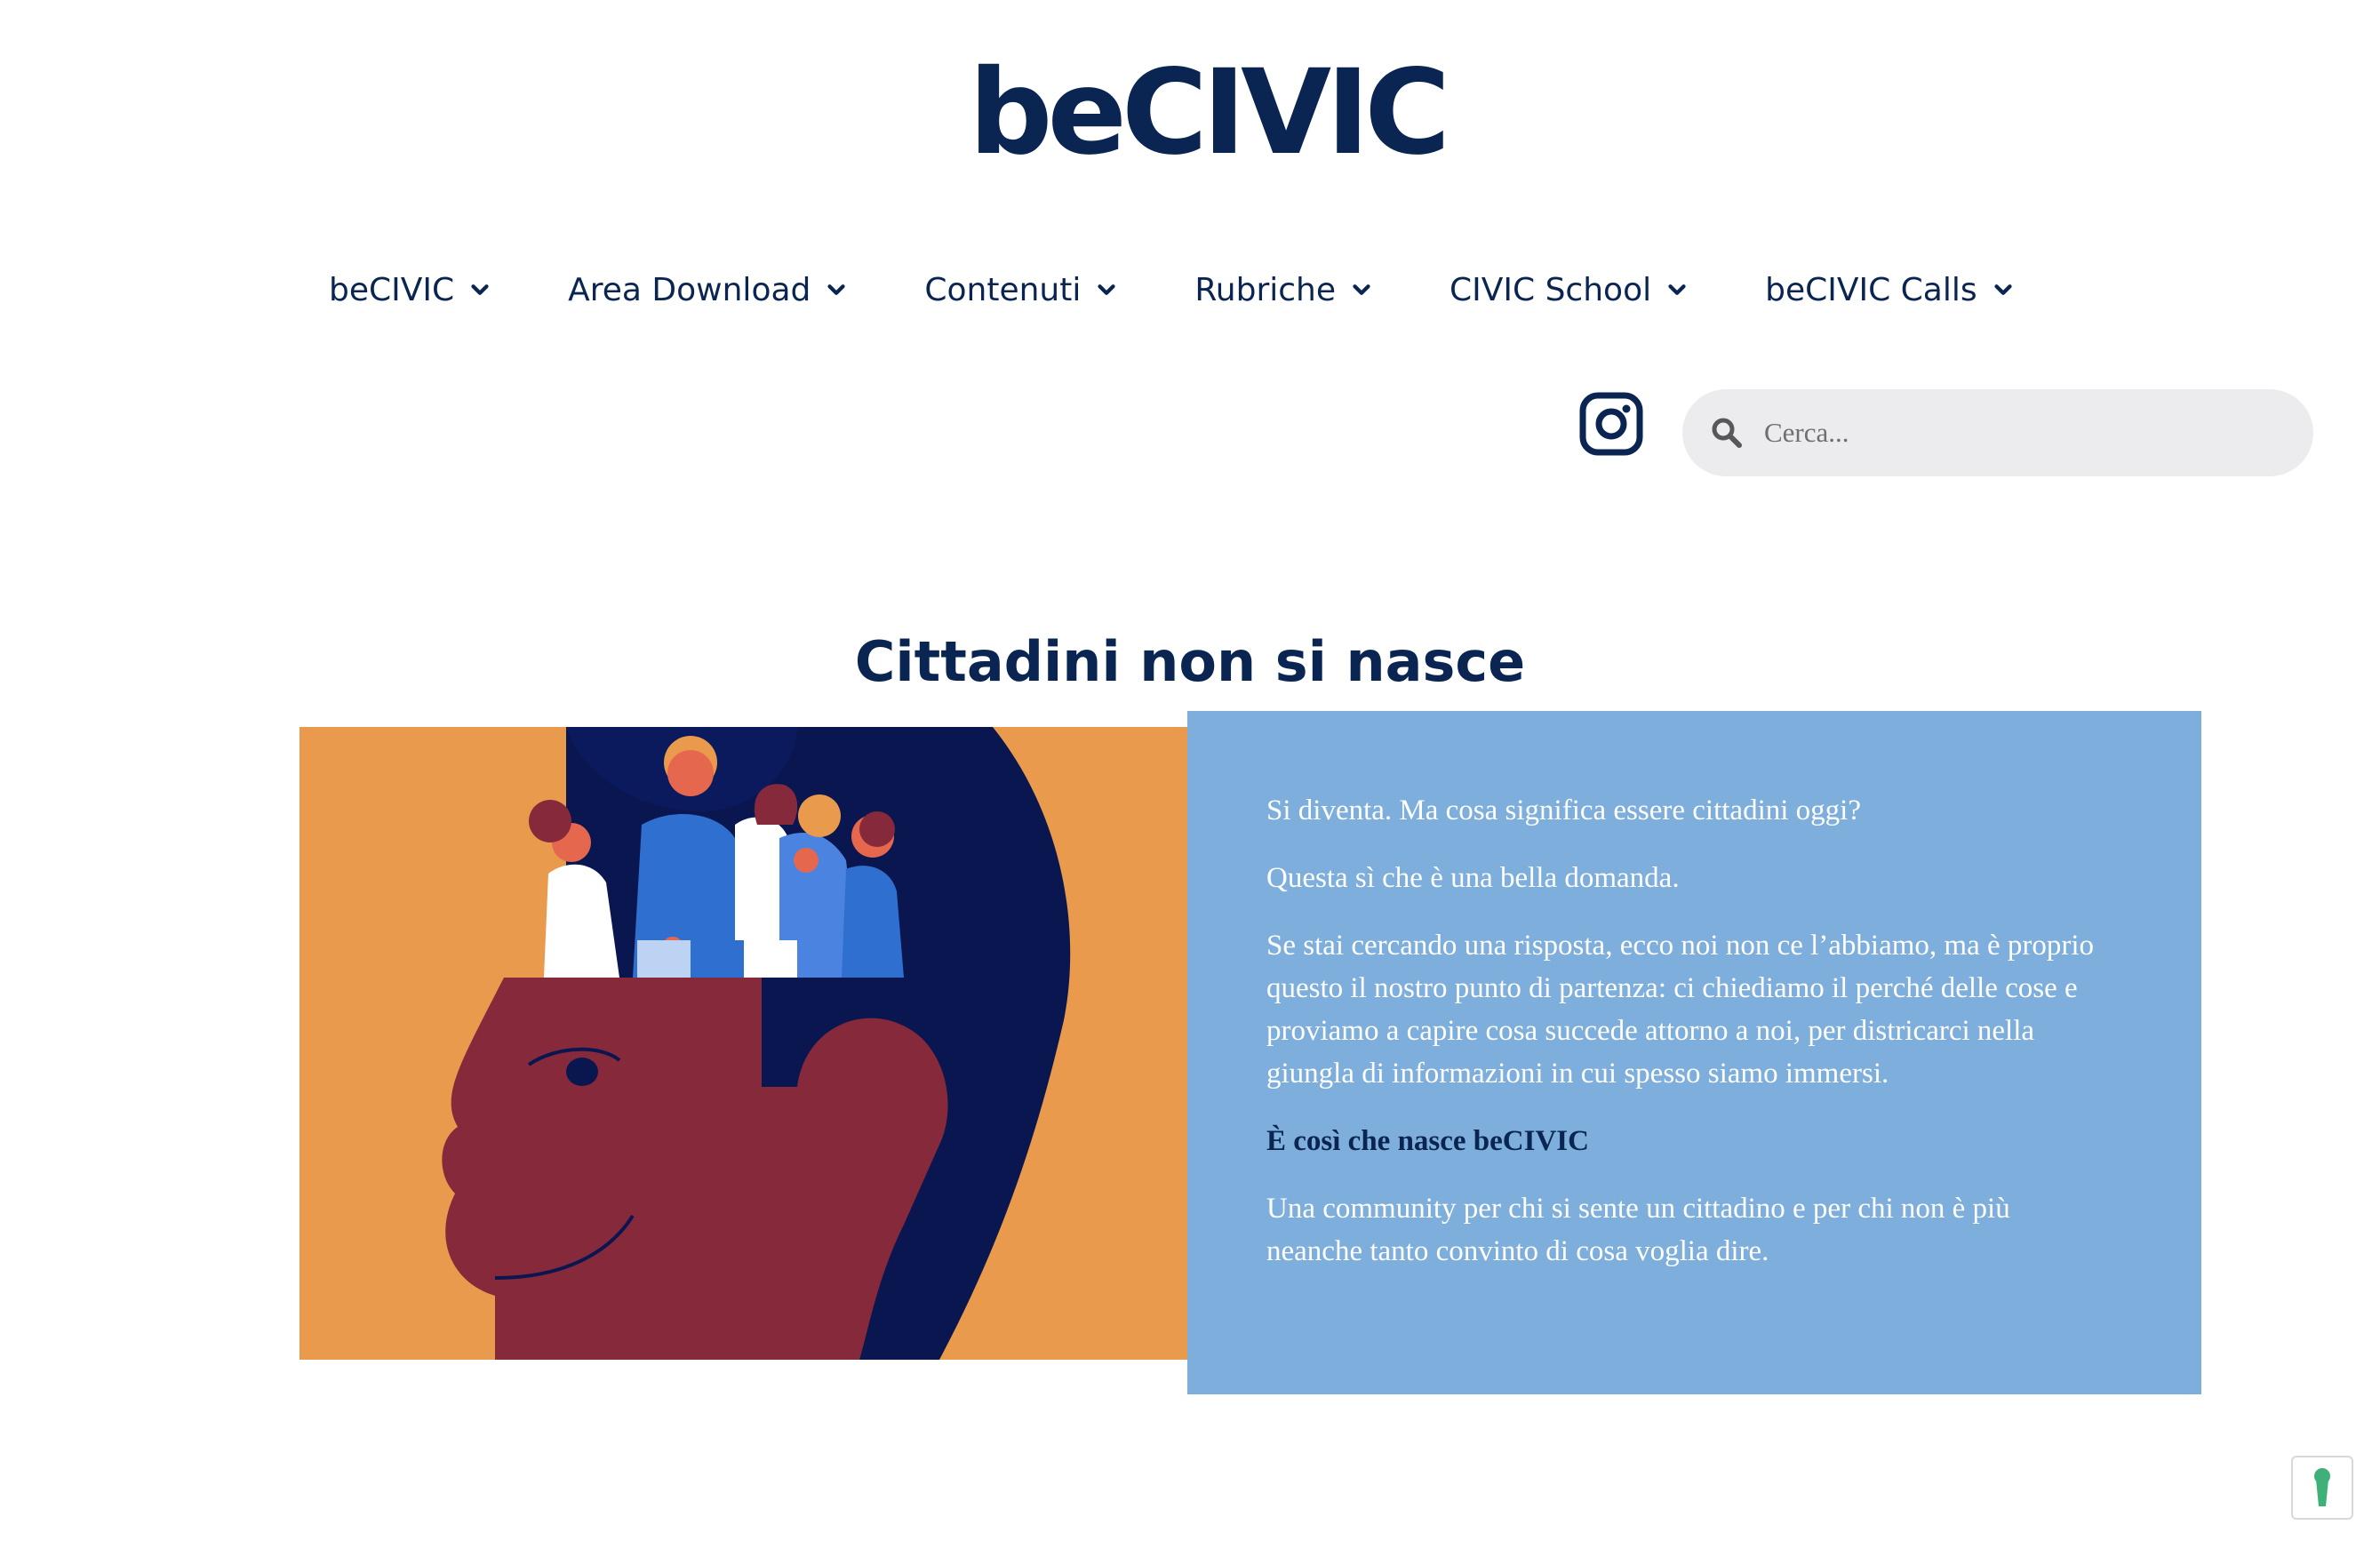  What do you see at coordinates (1727, 433) in the screenshot?
I see `search-icon` at bounding box center [1727, 433].